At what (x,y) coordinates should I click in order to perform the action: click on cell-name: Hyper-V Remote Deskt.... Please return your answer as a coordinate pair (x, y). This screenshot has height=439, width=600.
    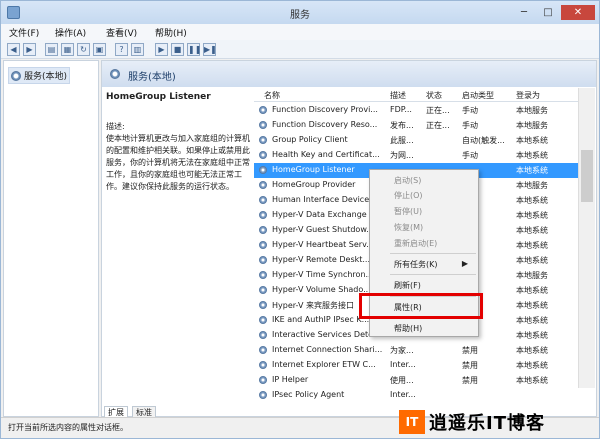
    Looking at the image, I should click on (321, 259).